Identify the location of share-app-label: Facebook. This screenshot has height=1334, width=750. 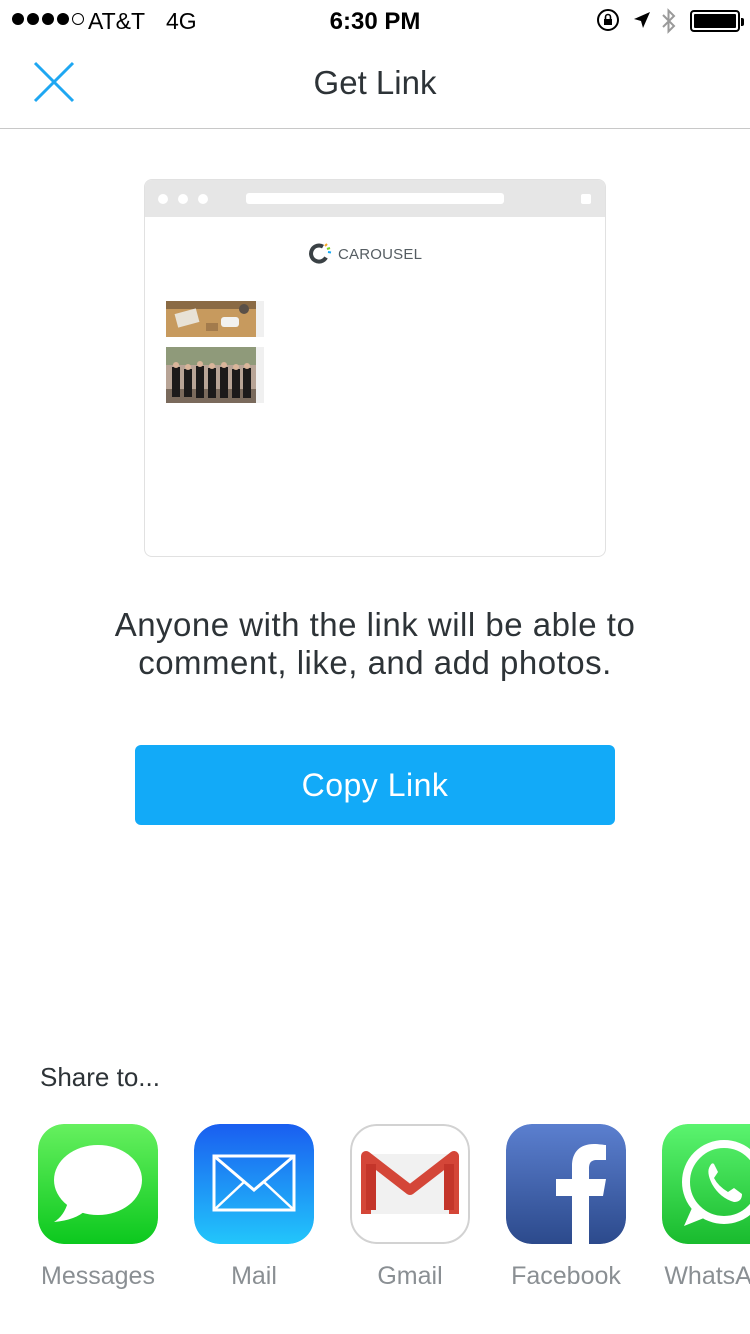
(566, 1276).